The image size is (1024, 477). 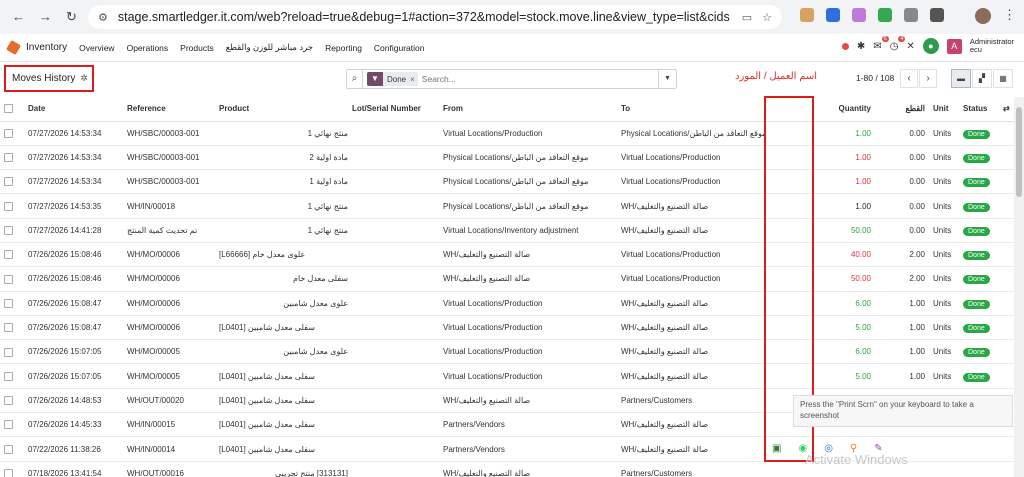 I want to click on pager-next-button: ›, so click(x=928, y=78).